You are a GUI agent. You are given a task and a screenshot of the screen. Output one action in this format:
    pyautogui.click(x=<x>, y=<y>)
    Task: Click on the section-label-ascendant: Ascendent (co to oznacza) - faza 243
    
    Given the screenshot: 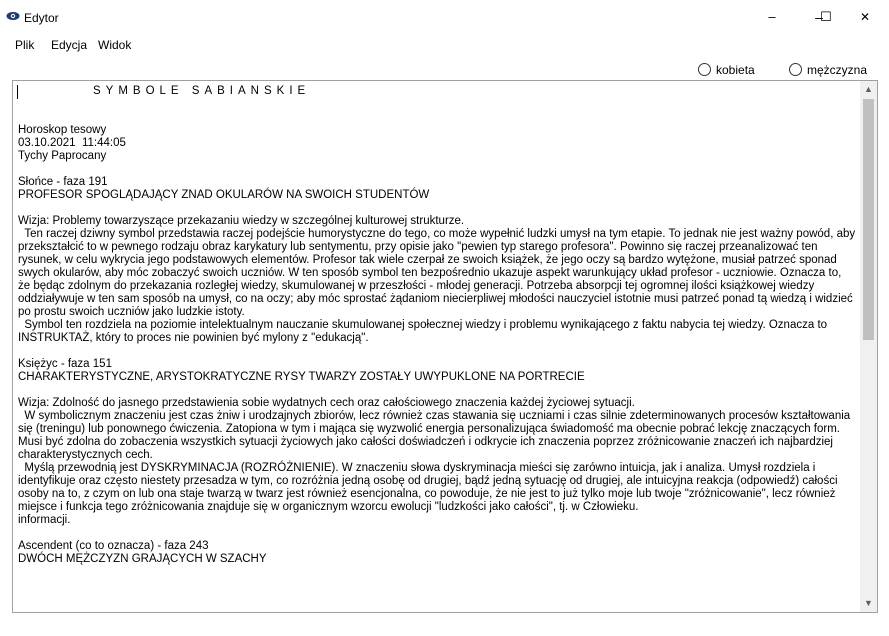 What is the action you would take?
    pyautogui.click(x=113, y=546)
    